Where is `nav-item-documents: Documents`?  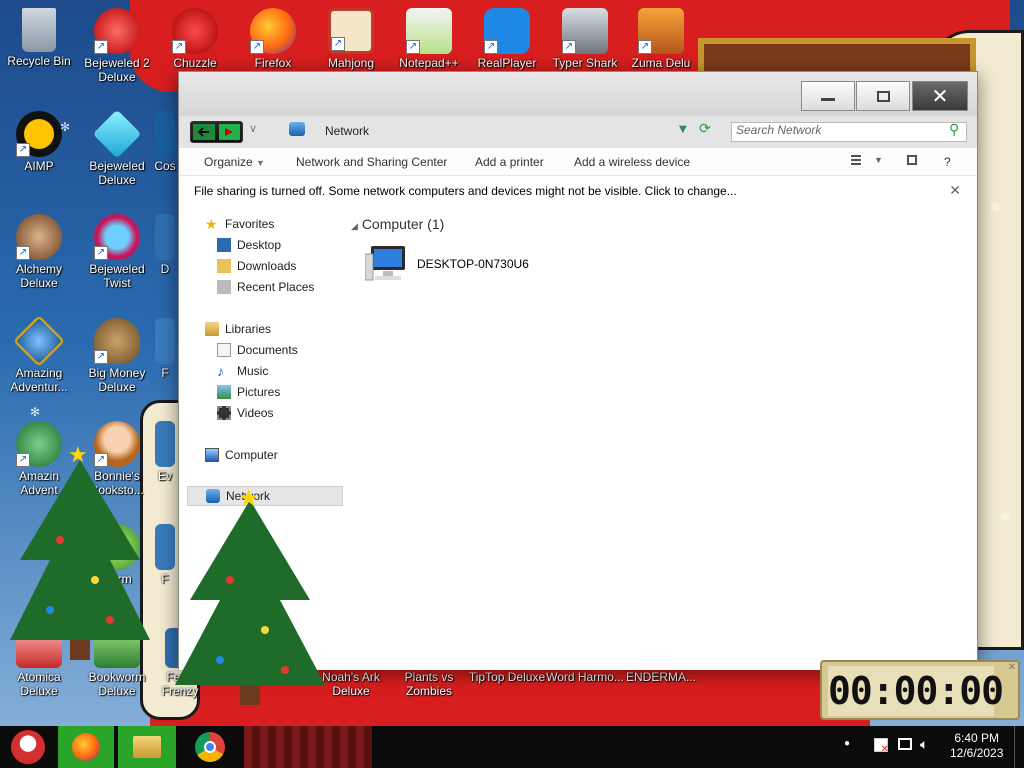 nav-item-documents: Documents is located at coordinates (257, 350).